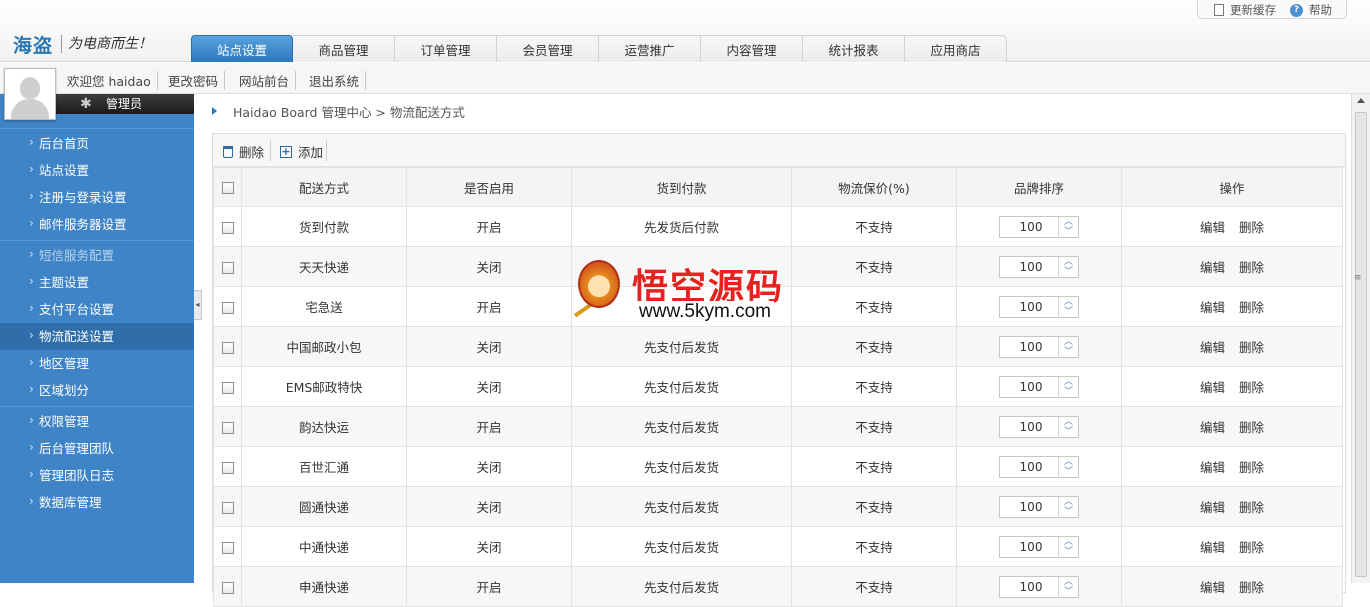 This screenshot has width=1370, height=607. I want to click on logout-link: 退出系统, so click(338, 80).